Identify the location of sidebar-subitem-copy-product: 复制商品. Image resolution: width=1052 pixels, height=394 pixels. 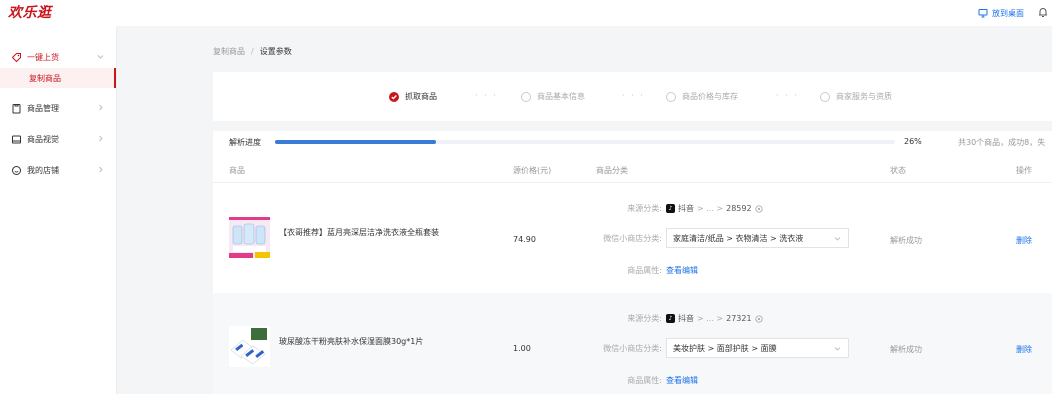
(58, 78).